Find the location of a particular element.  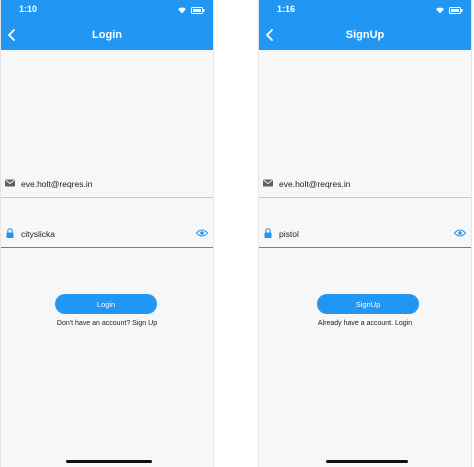

app-bar: Login is located at coordinates (107, 35).